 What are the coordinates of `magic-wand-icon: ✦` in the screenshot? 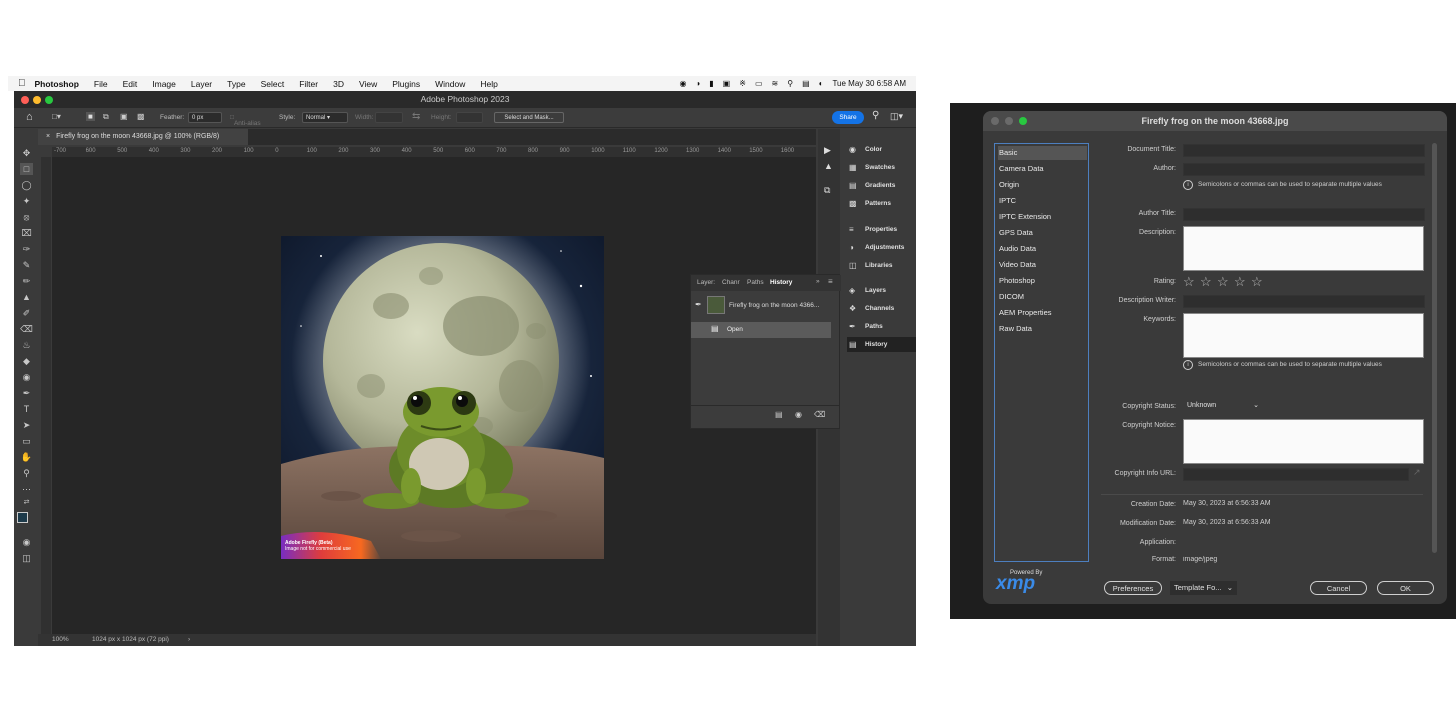 It's located at (26, 201).